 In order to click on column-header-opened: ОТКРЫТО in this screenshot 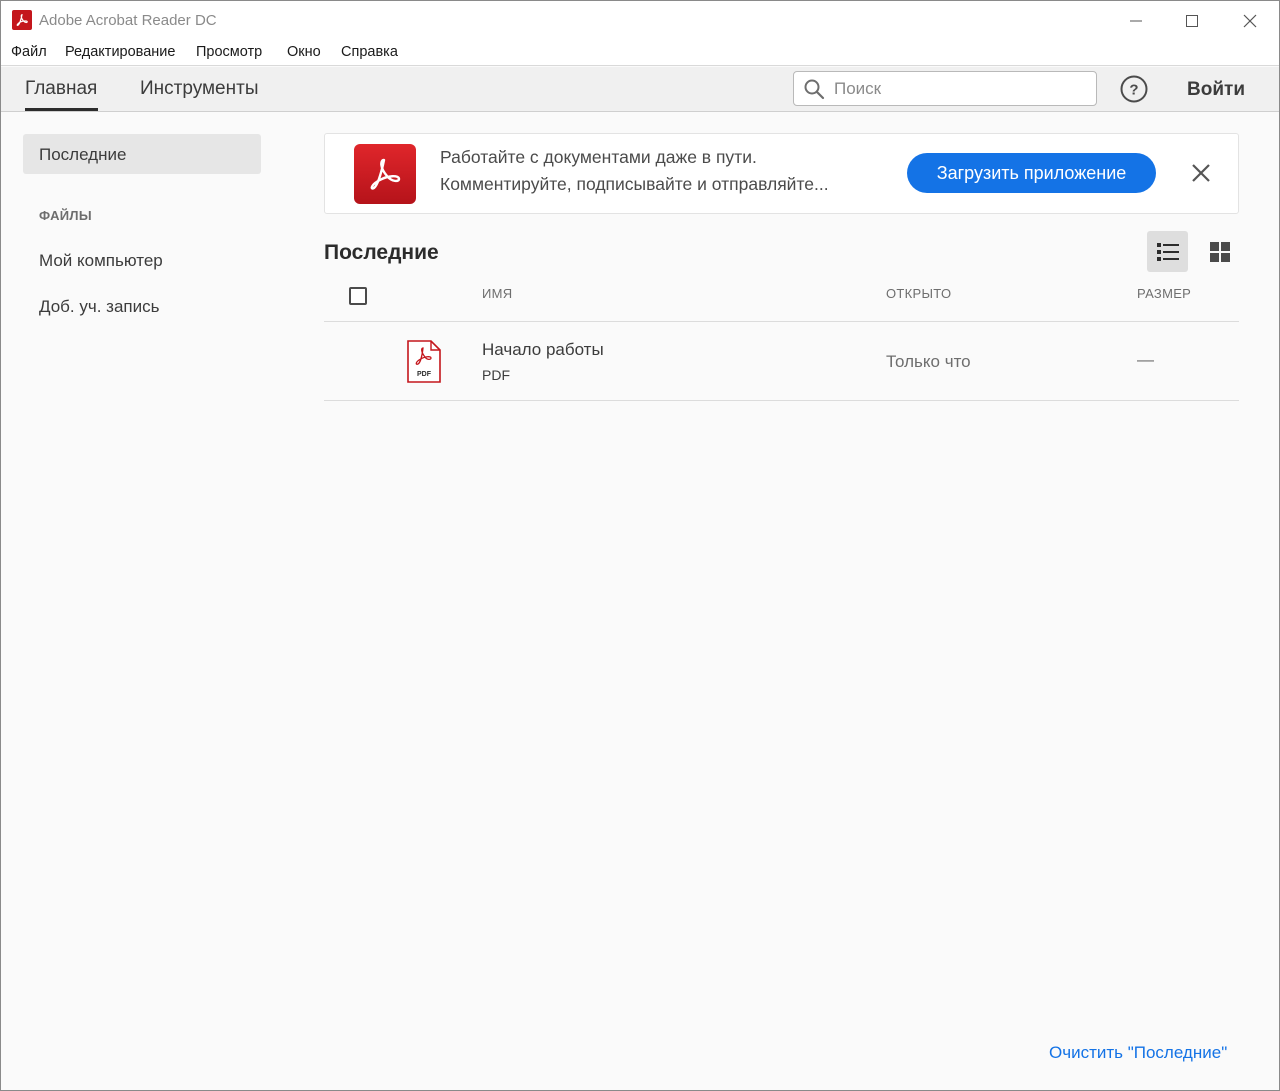, I will do `click(918, 293)`.